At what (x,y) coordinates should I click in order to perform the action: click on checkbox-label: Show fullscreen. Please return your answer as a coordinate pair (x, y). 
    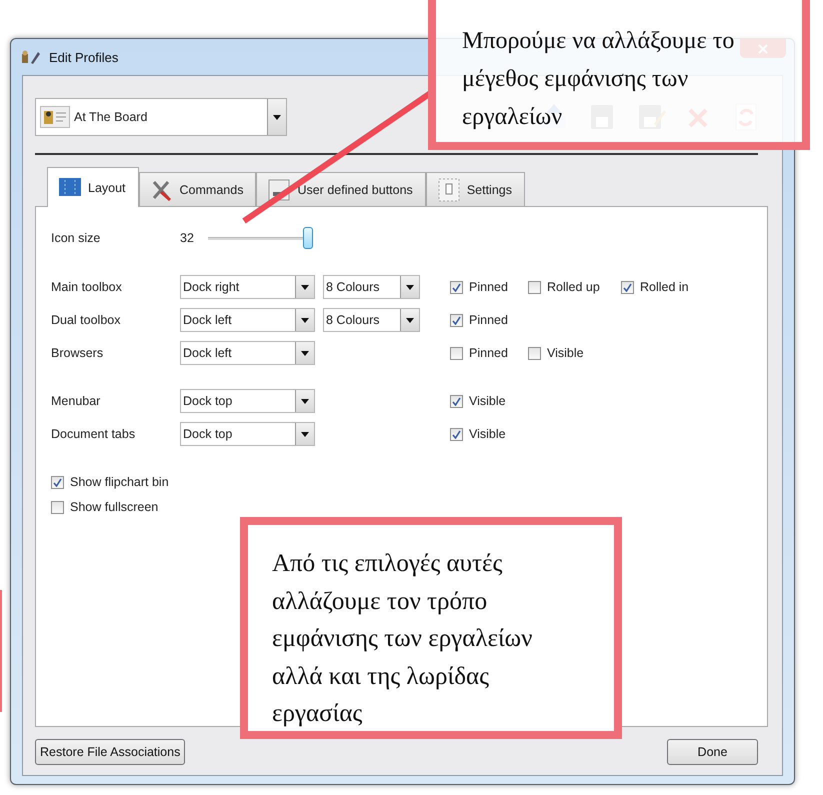
    Looking at the image, I should click on (114, 507).